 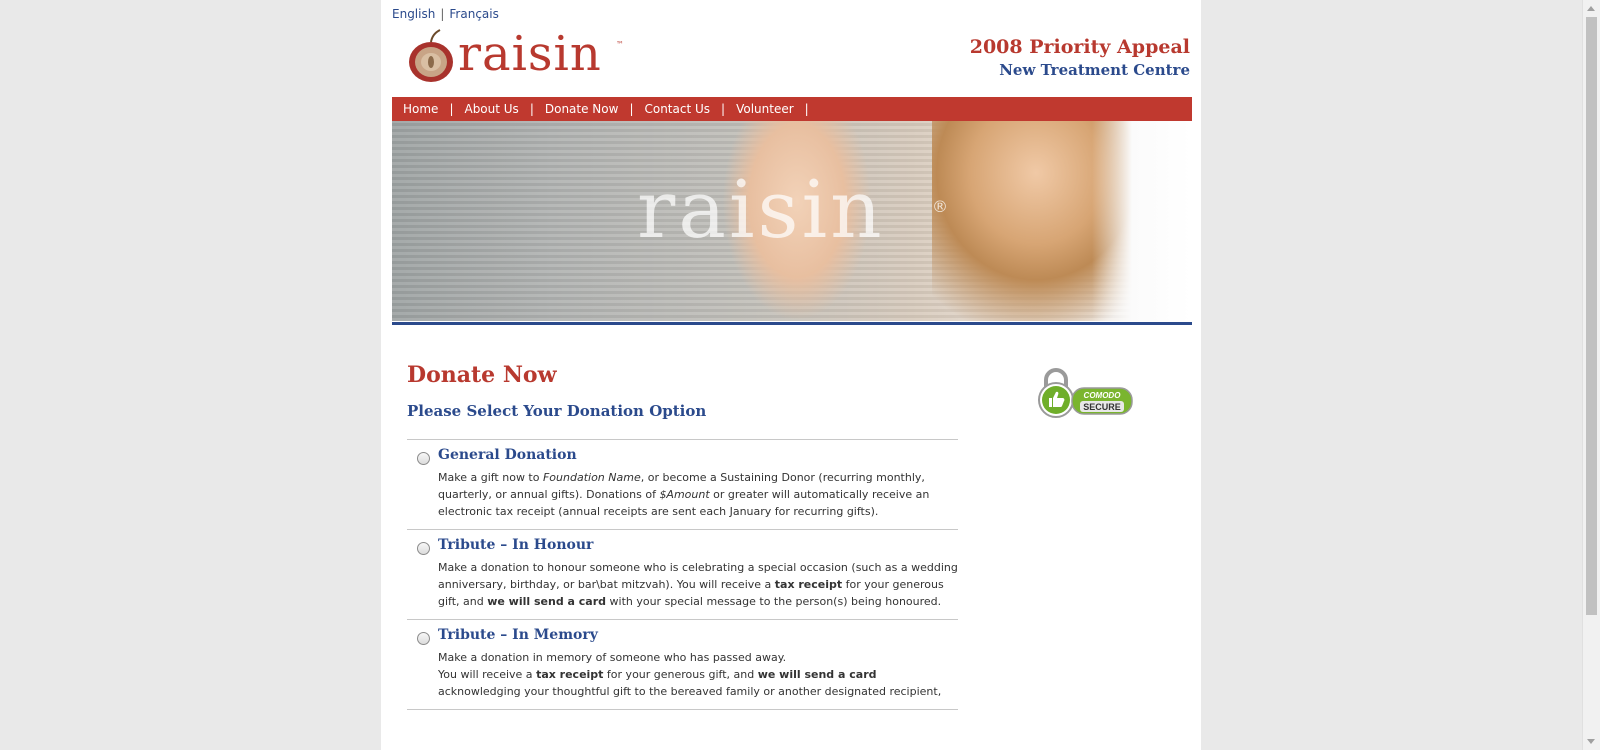 What do you see at coordinates (1591, 8) in the screenshot?
I see `scroll-up-arrow-icon` at bounding box center [1591, 8].